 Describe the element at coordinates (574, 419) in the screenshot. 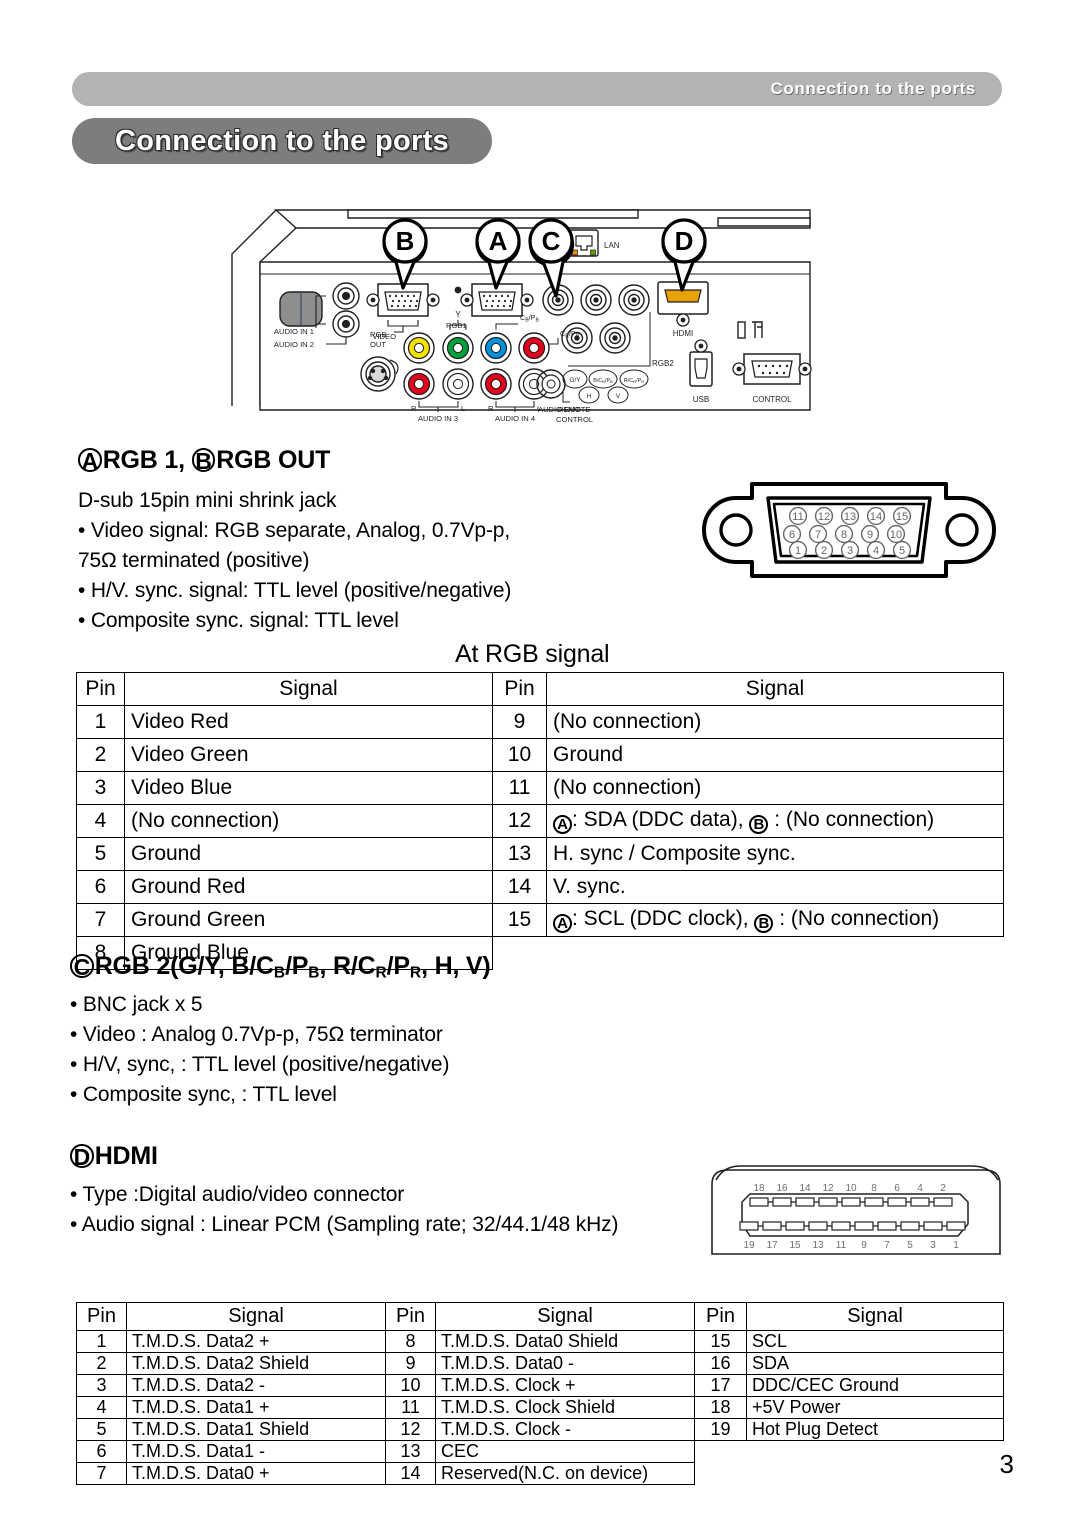

I see `label-remote-control-line2: CONTROL` at that location.